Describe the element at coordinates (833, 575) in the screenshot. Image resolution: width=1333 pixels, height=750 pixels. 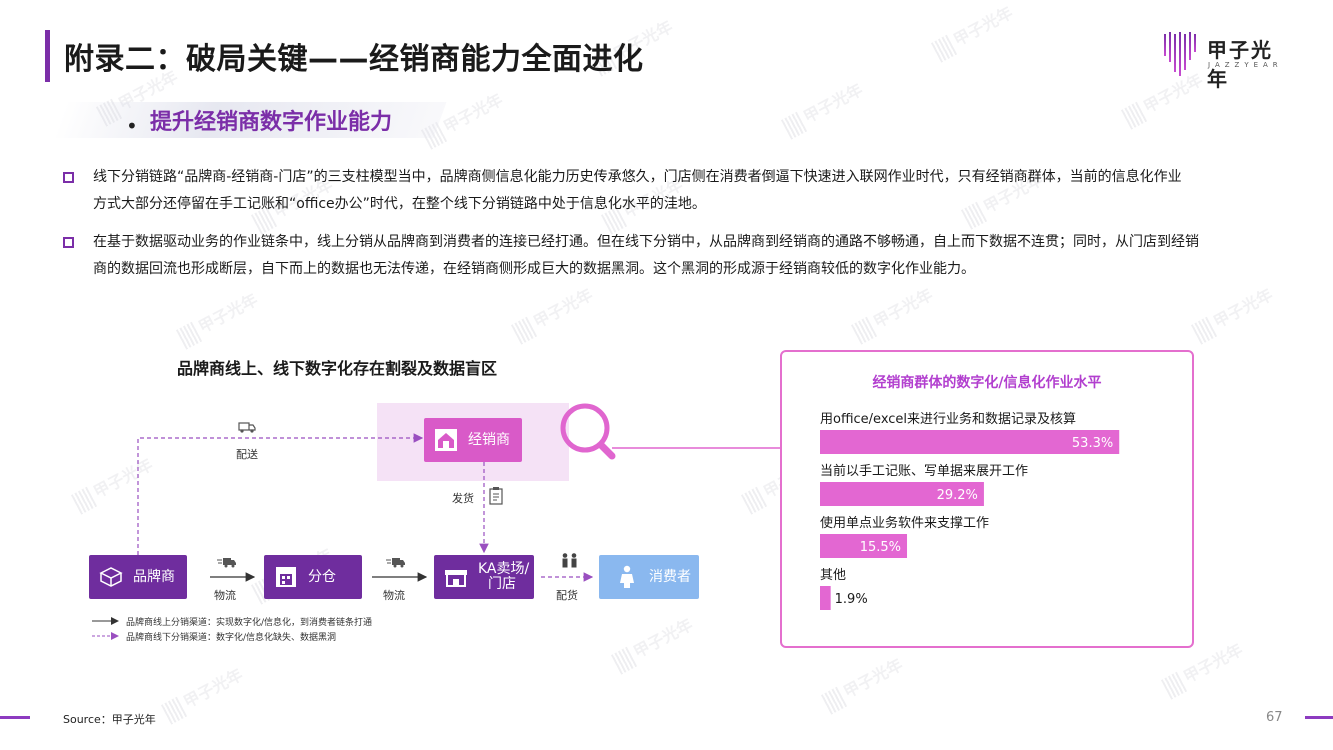
I see `category-label: 其他` at that location.